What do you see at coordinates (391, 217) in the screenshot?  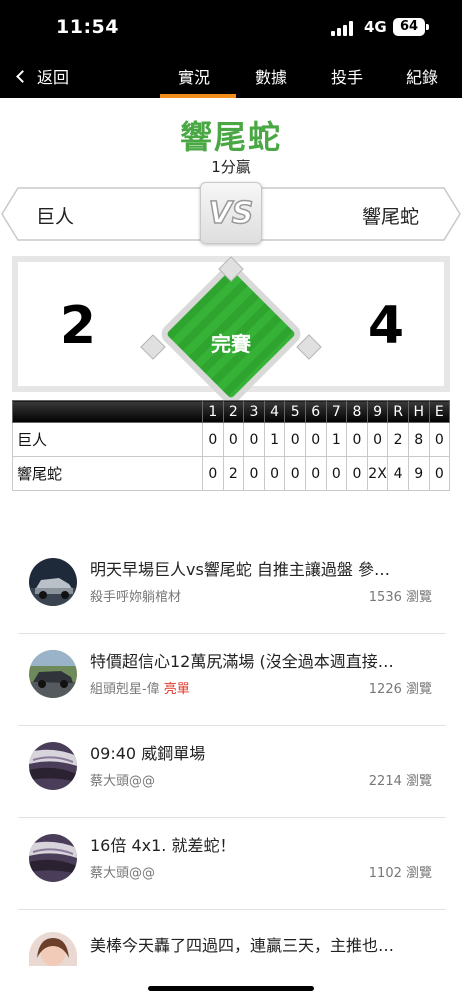 I see `home-team-name: 響尾蛇` at bounding box center [391, 217].